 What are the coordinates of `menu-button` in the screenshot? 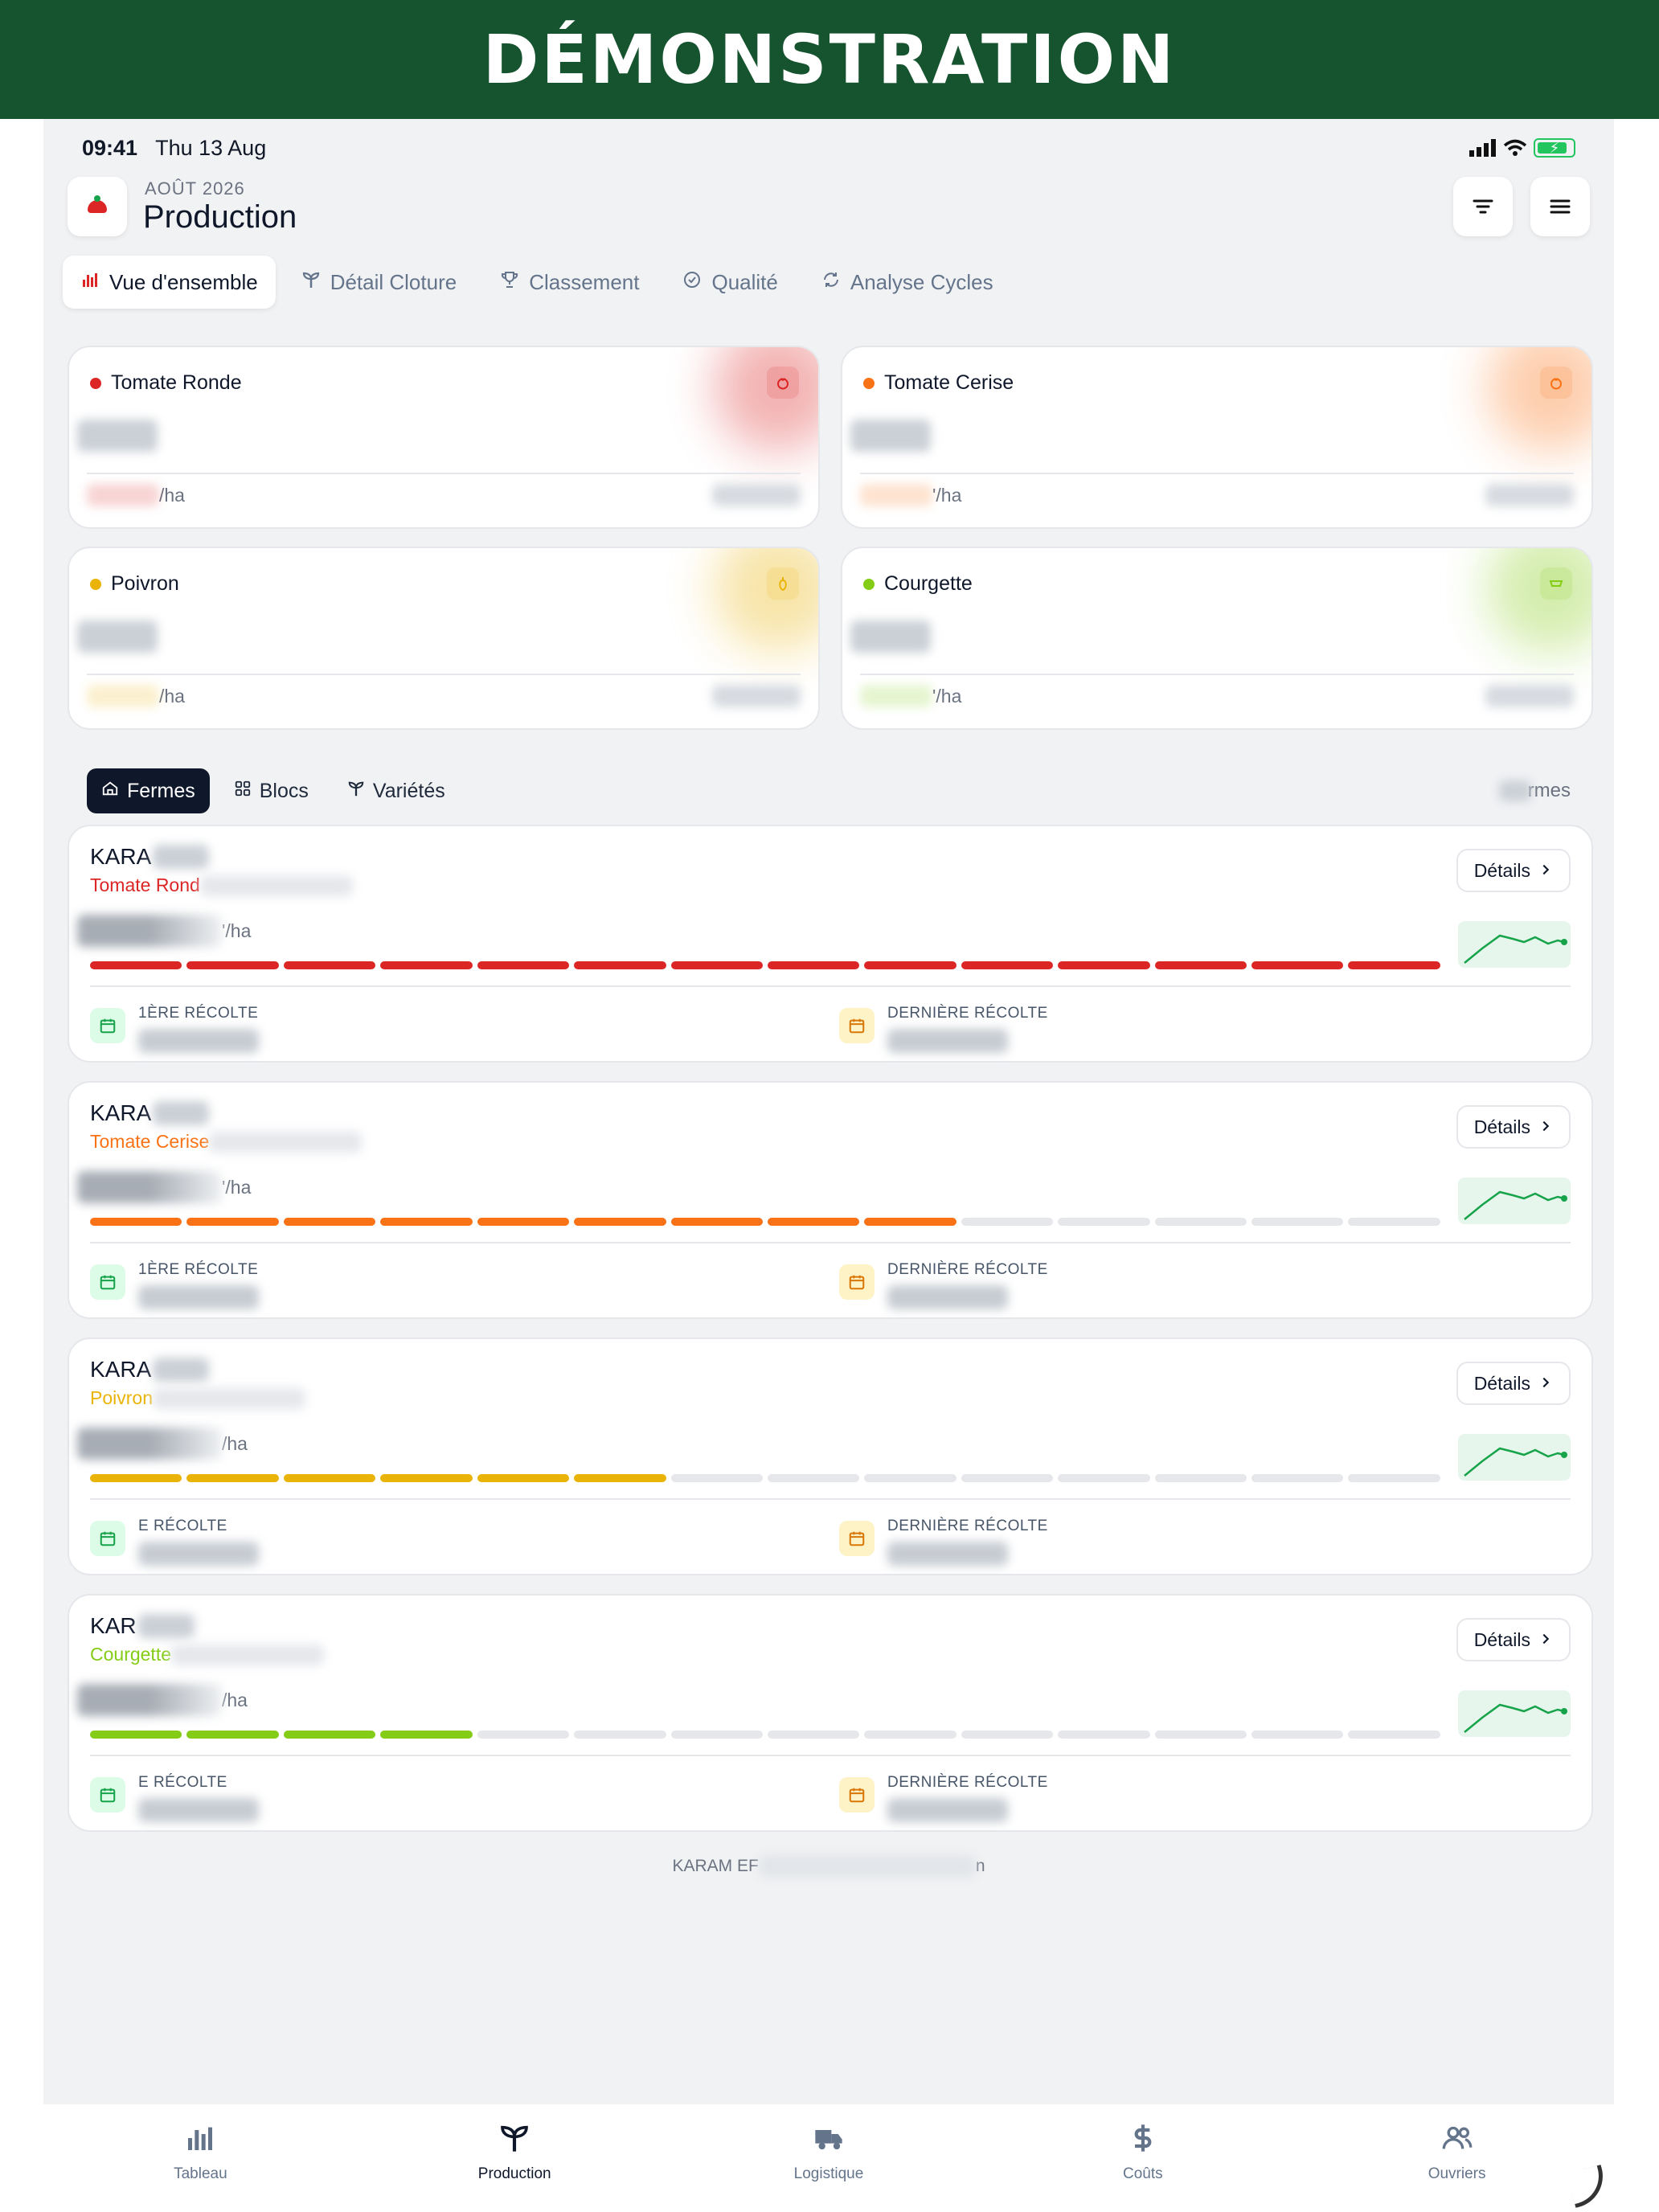 It's located at (1560, 206).